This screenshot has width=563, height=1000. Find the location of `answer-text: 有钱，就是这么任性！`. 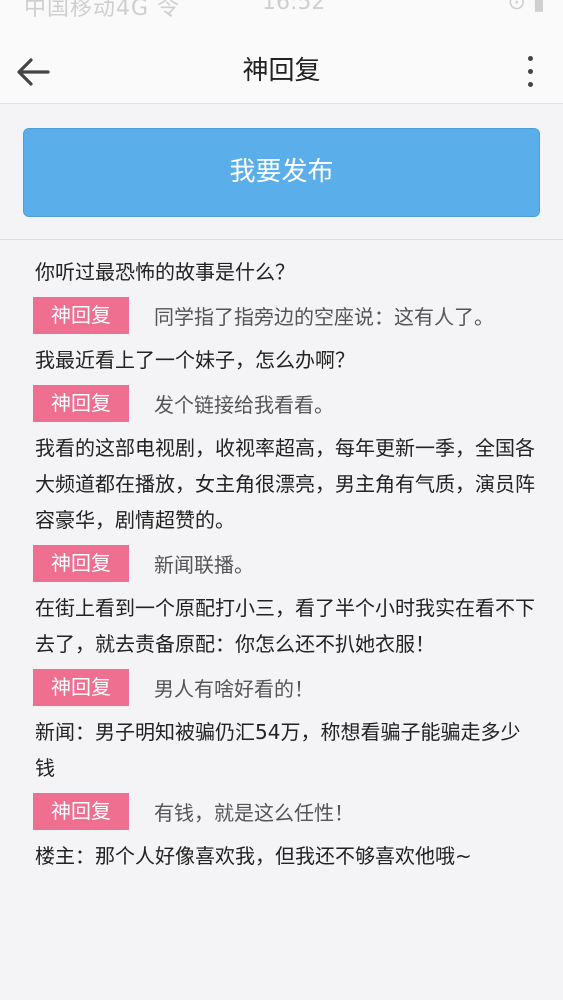

answer-text: 有钱，就是这么任性！ is located at coordinates (254, 813).